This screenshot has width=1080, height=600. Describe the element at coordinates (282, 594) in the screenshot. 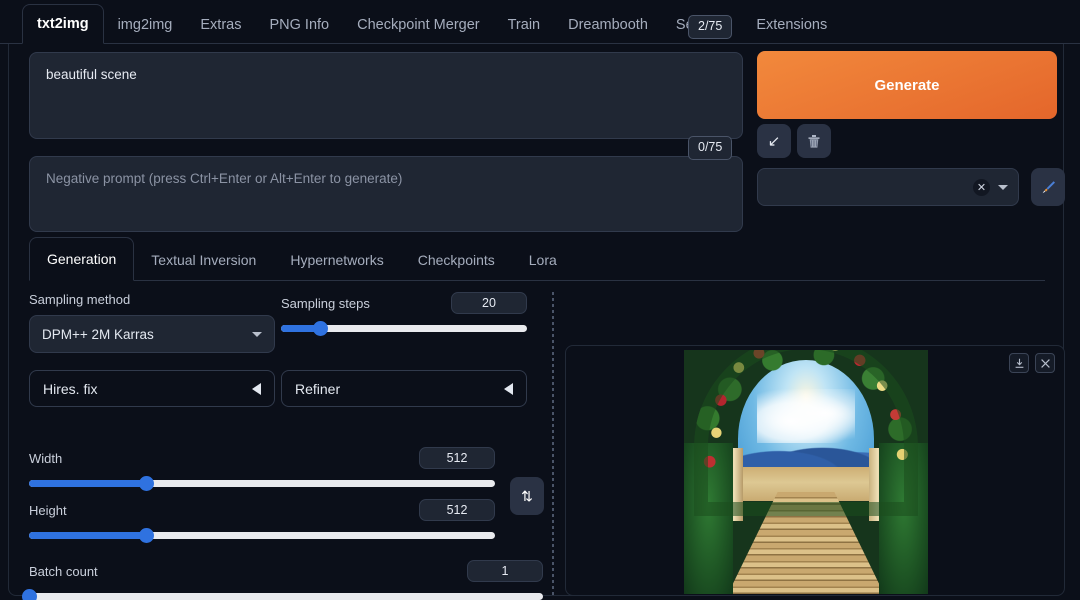

I see `batch-count-slider` at that location.